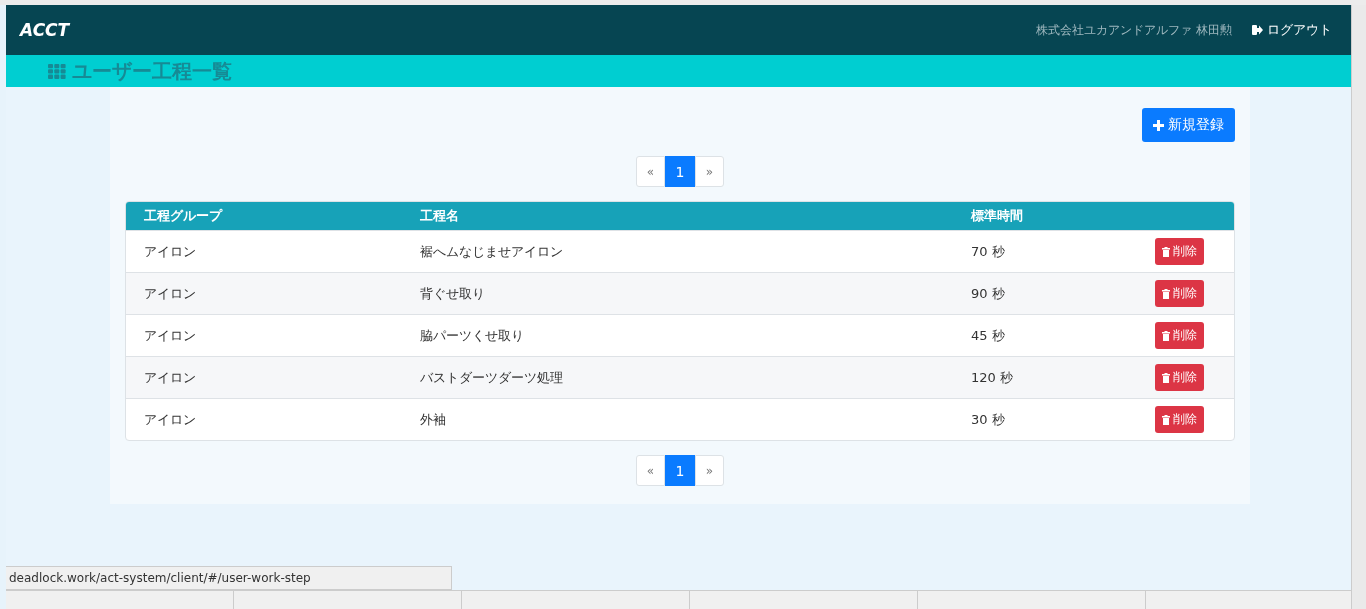 This screenshot has width=1366, height=609. Describe the element at coordinates (992, 377) in the screenshot. I see `table-cell-text: 120 秒` at that location.